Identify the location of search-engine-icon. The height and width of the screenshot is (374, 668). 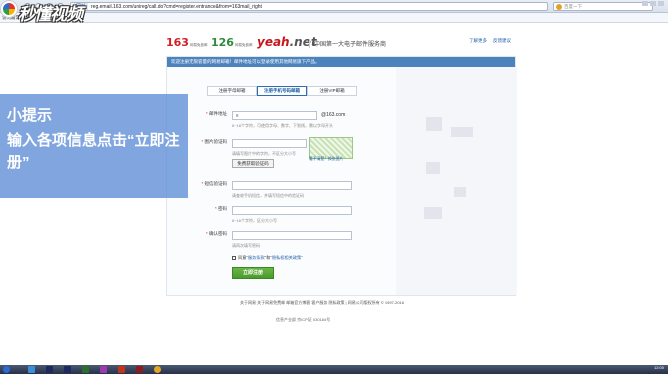
(559, 7).